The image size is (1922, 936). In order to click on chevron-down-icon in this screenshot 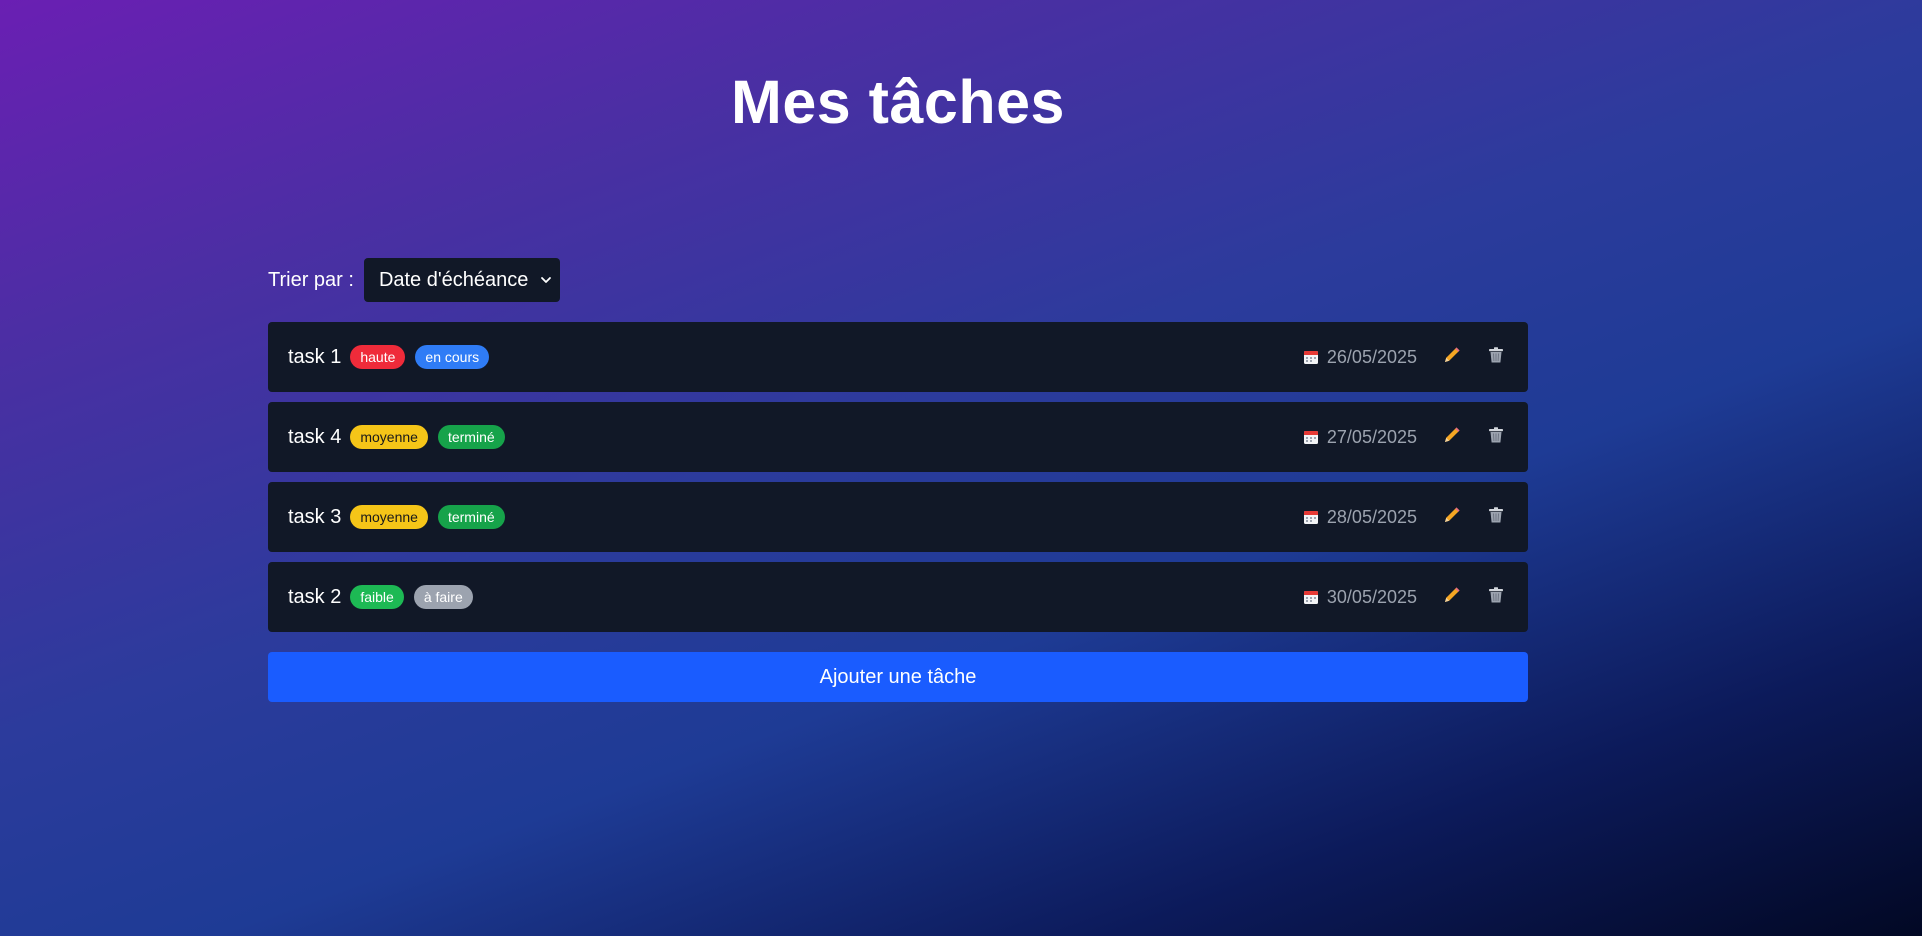, I will do `click(546, 280)`.